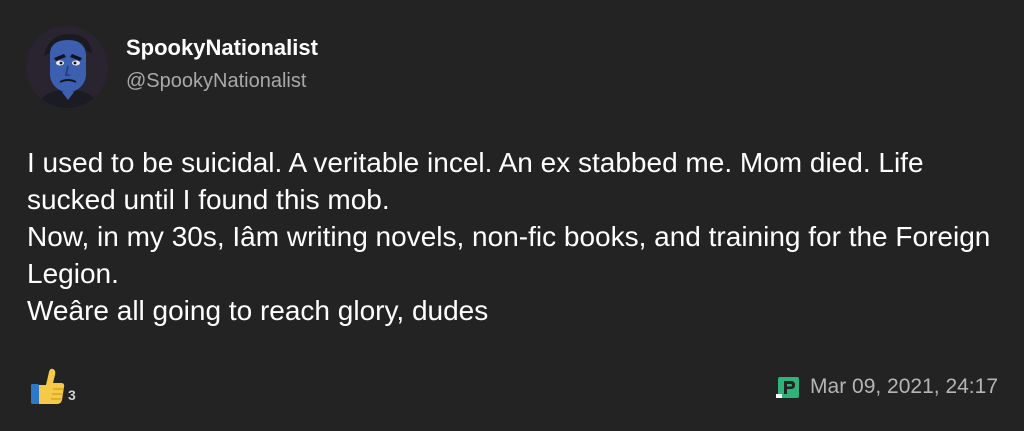  Describe the element at coordinates (222, 48) in the screenshot. I see `author-display-name: SpookyNationalist` at that location.